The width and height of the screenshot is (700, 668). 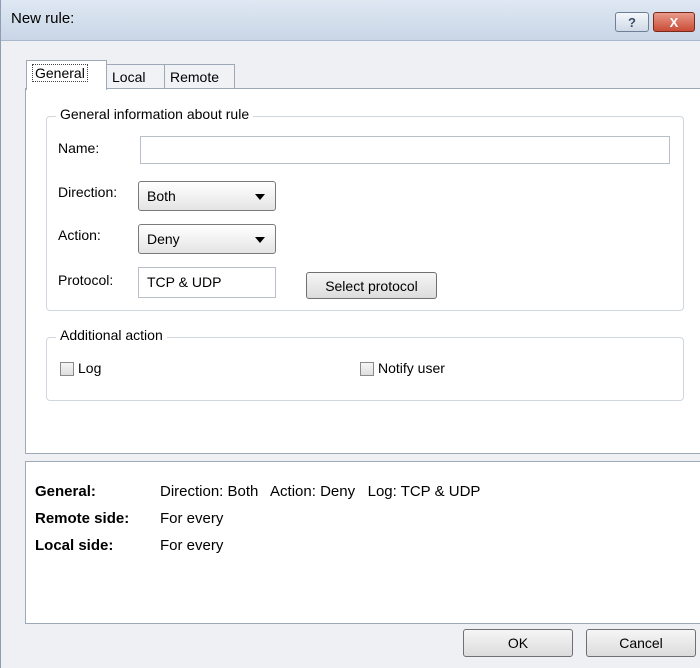 What do you see at coordinates (207, 282) in the screenshot?
I see `protocol-field: TCP & UDP` at bounding box center [207, 282].